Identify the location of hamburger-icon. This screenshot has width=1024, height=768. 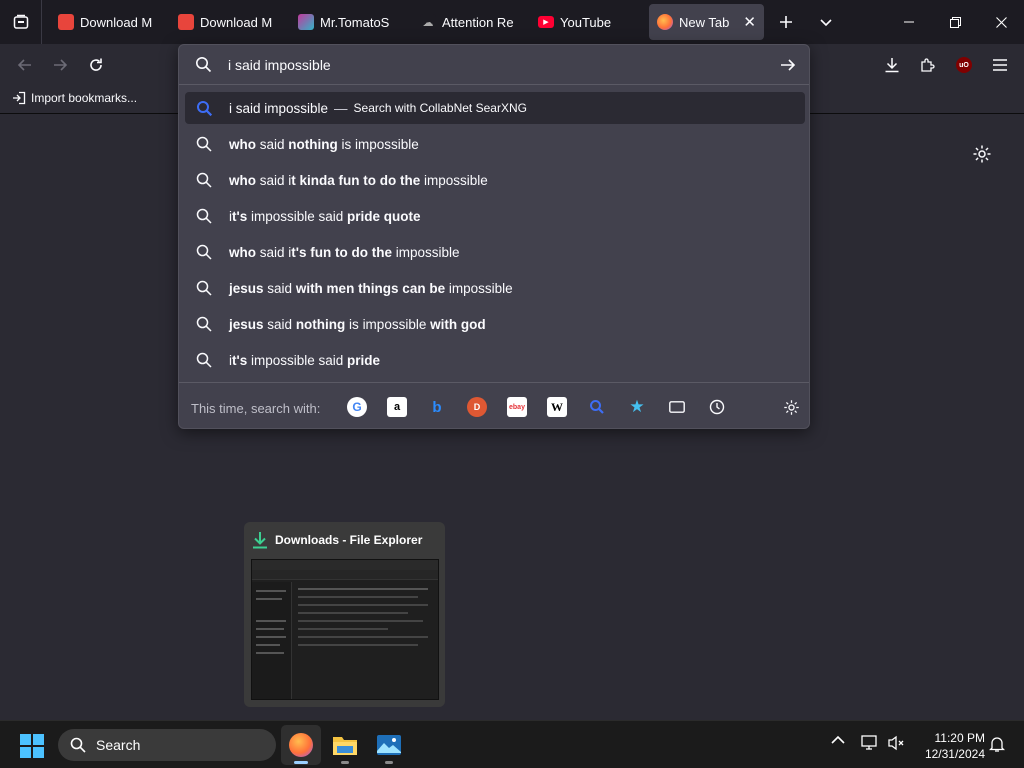
(1000, 65).